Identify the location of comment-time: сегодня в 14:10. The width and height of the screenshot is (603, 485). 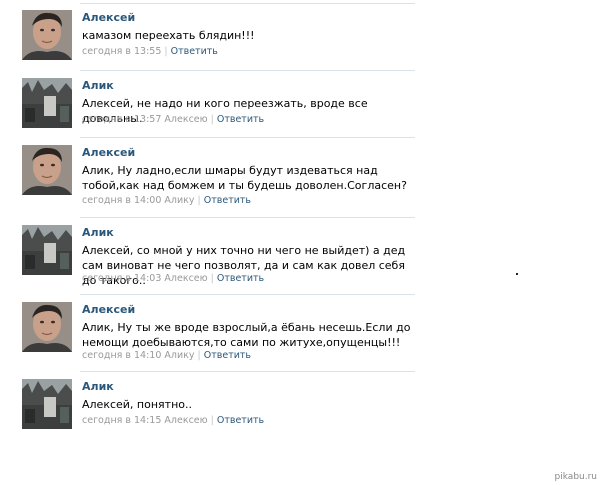
(121, 355).